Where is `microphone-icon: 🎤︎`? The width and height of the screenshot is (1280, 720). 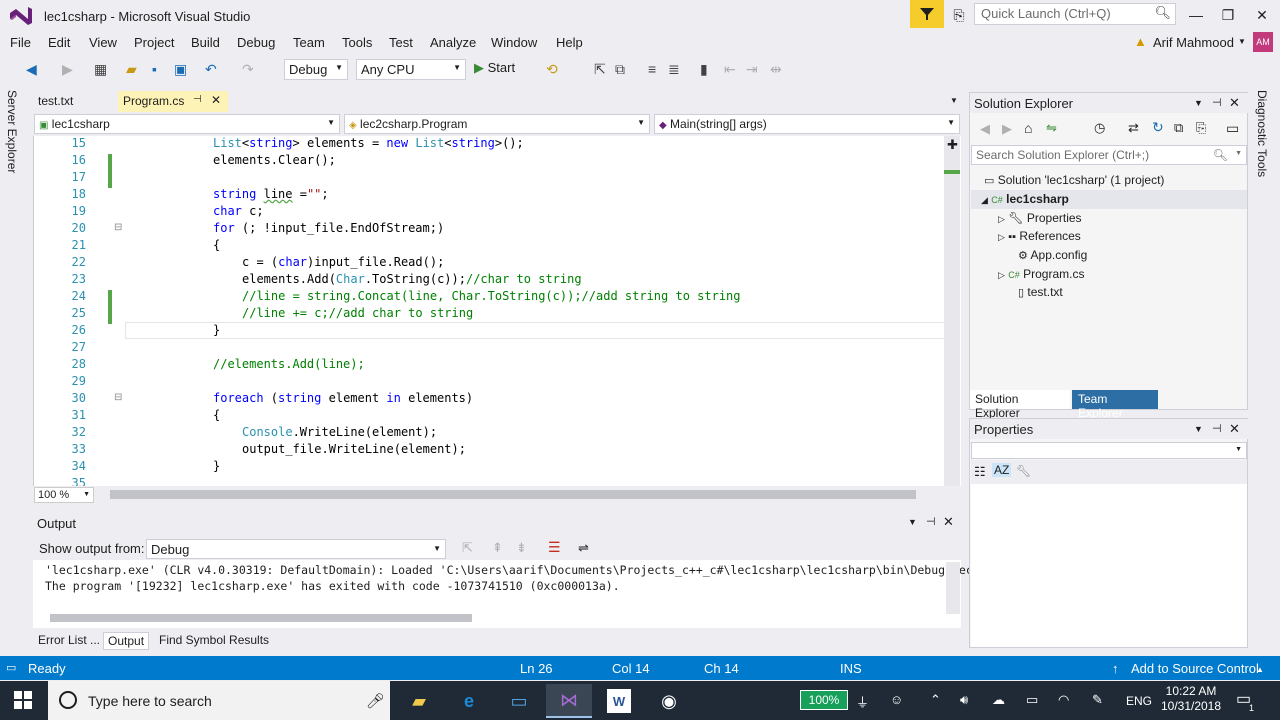 microphone-icon: 🎤︎ is located at coordinates (375, 701).